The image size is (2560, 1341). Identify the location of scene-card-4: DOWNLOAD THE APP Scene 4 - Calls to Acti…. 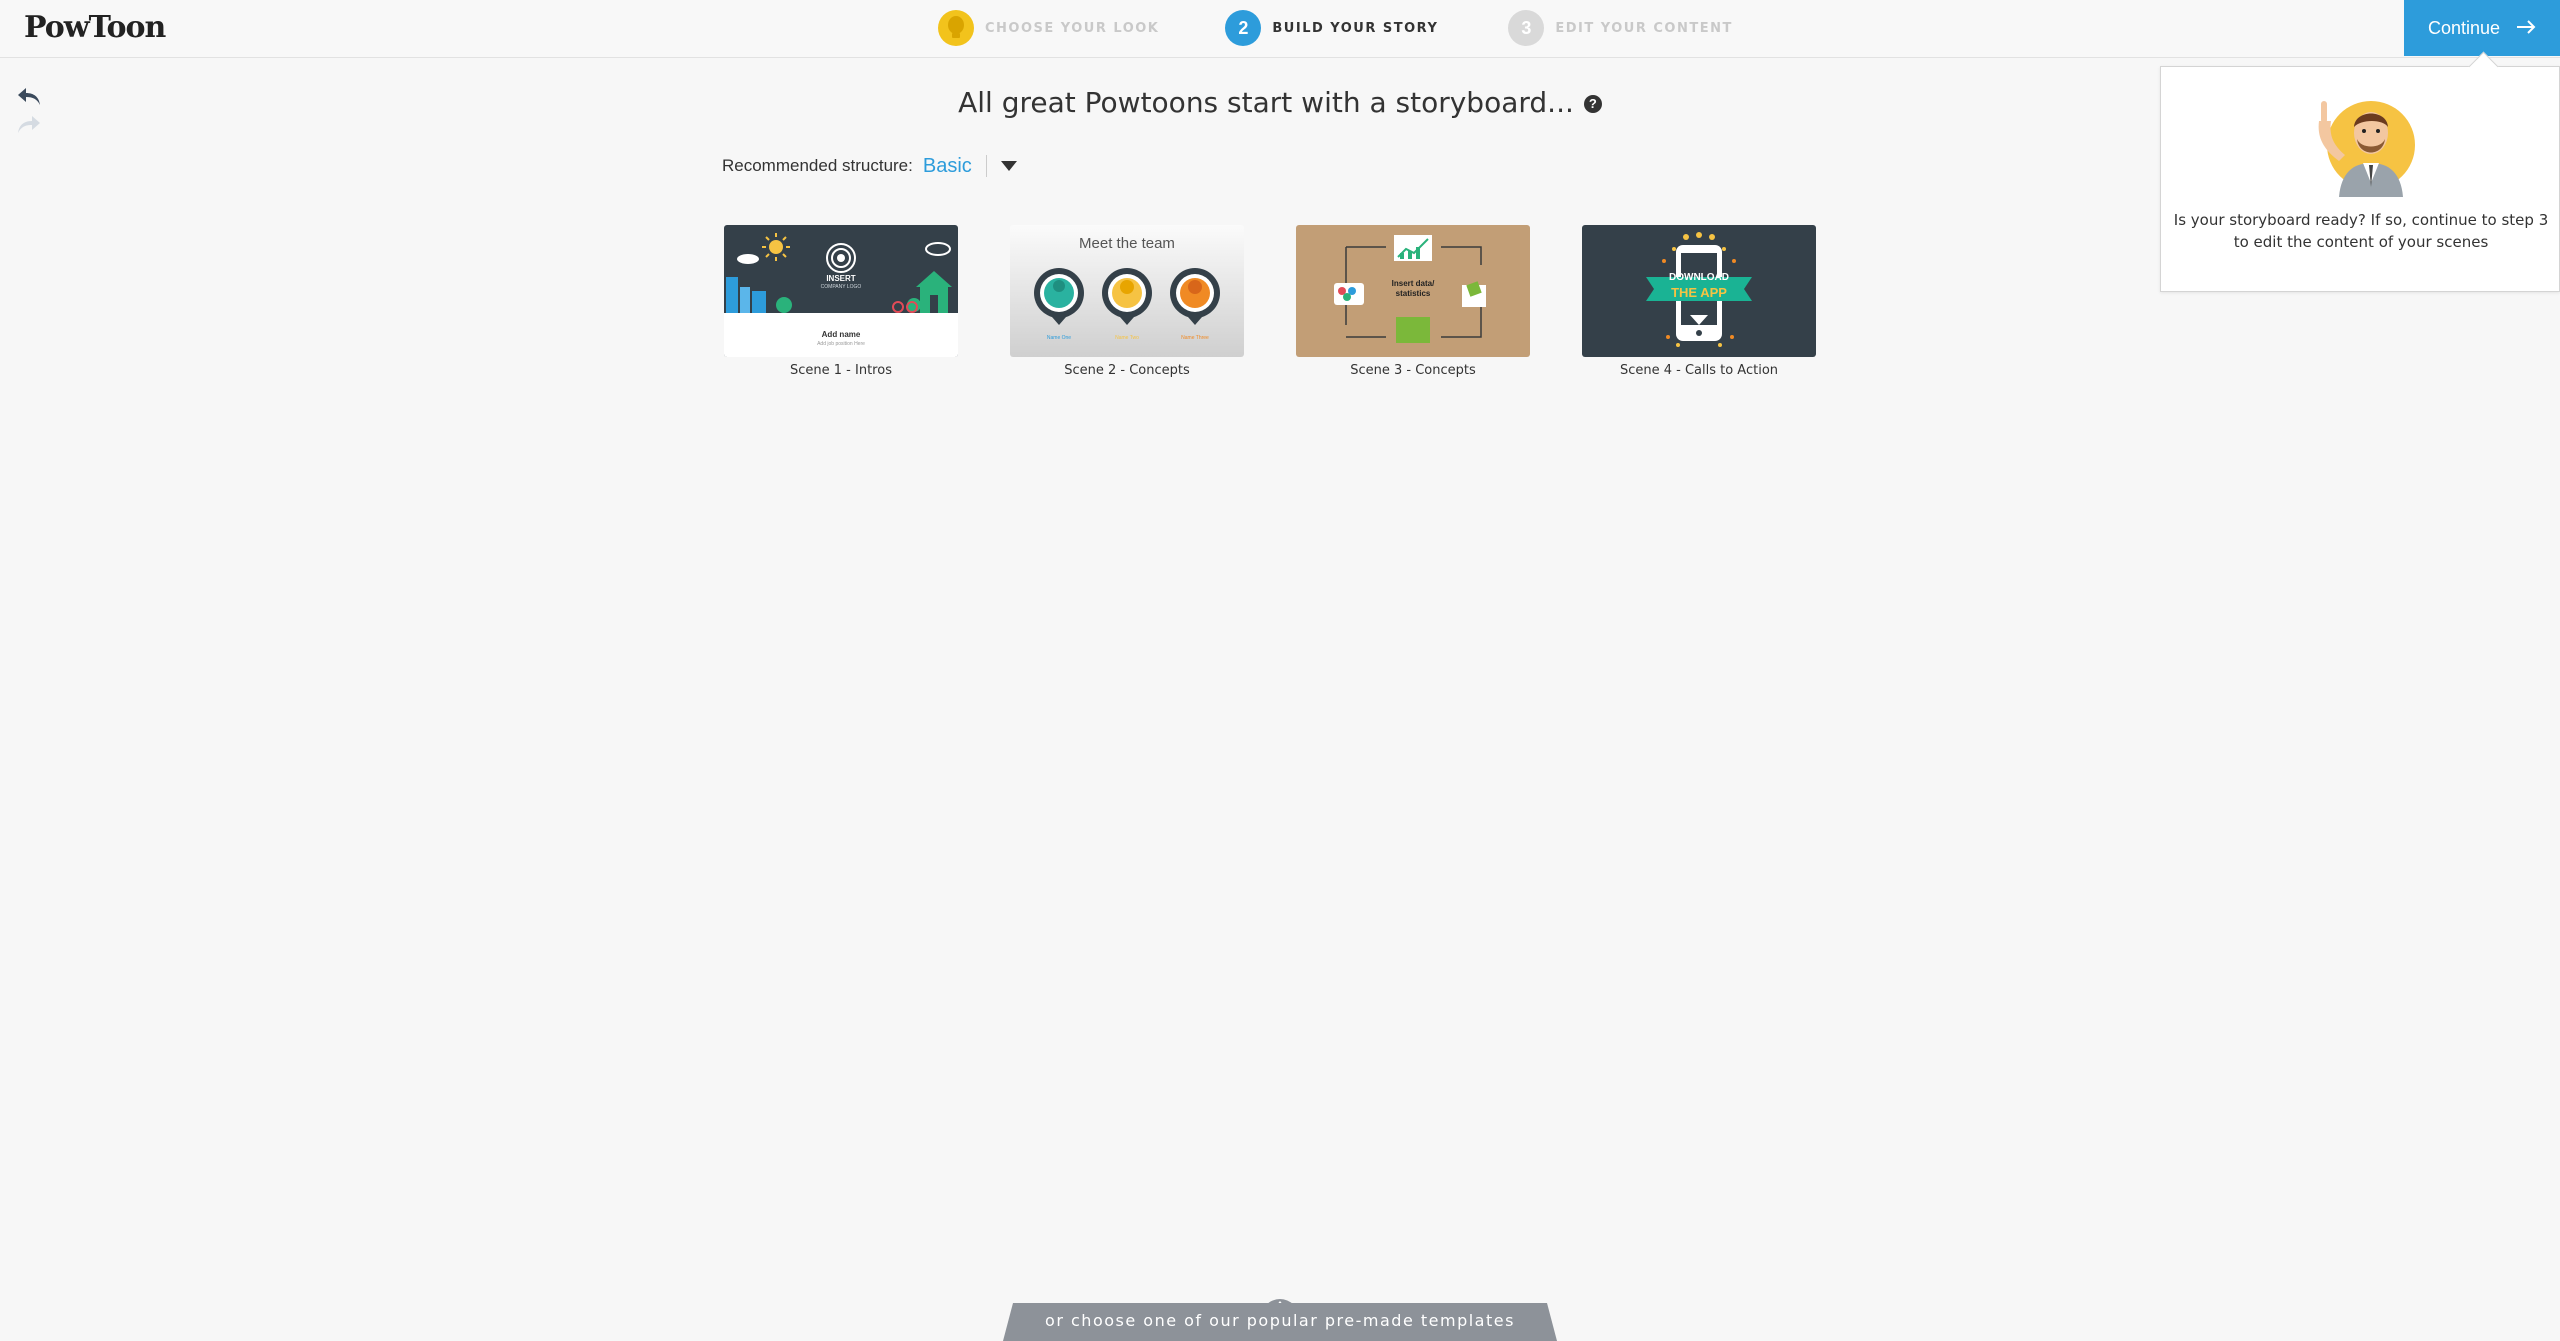
(1699, 301).